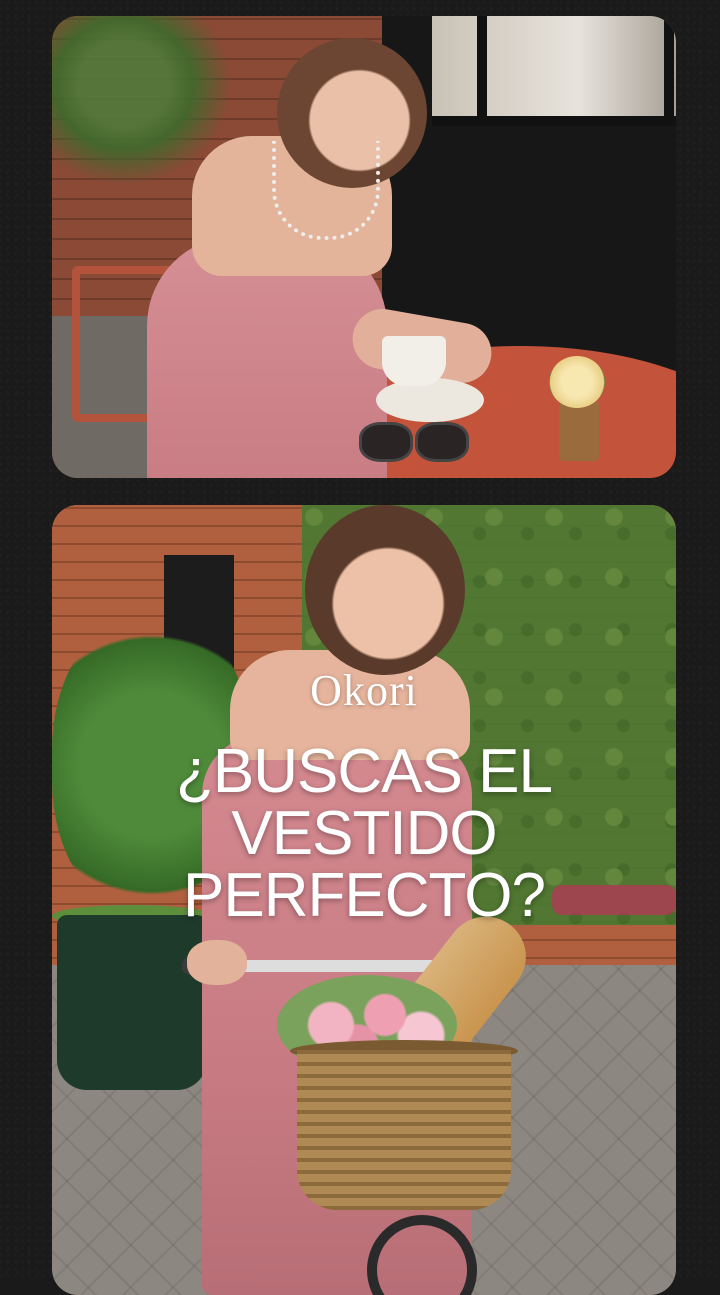  What do you see at coordinates (364, 895) in the screenshot?
I see `headline-line: PERFECTO?` at bounding box center [364, 895].